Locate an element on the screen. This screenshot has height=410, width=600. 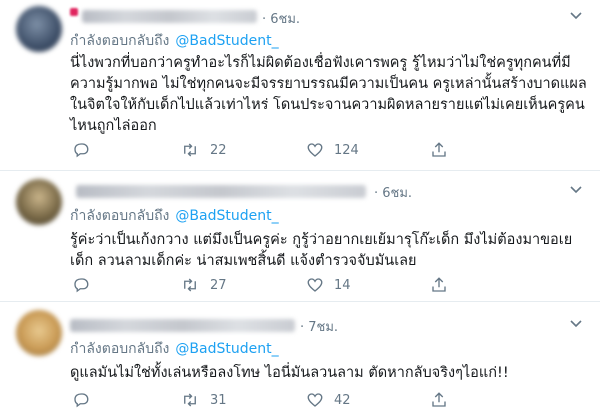
like-count: 42 is located at coordinates (342, 400).